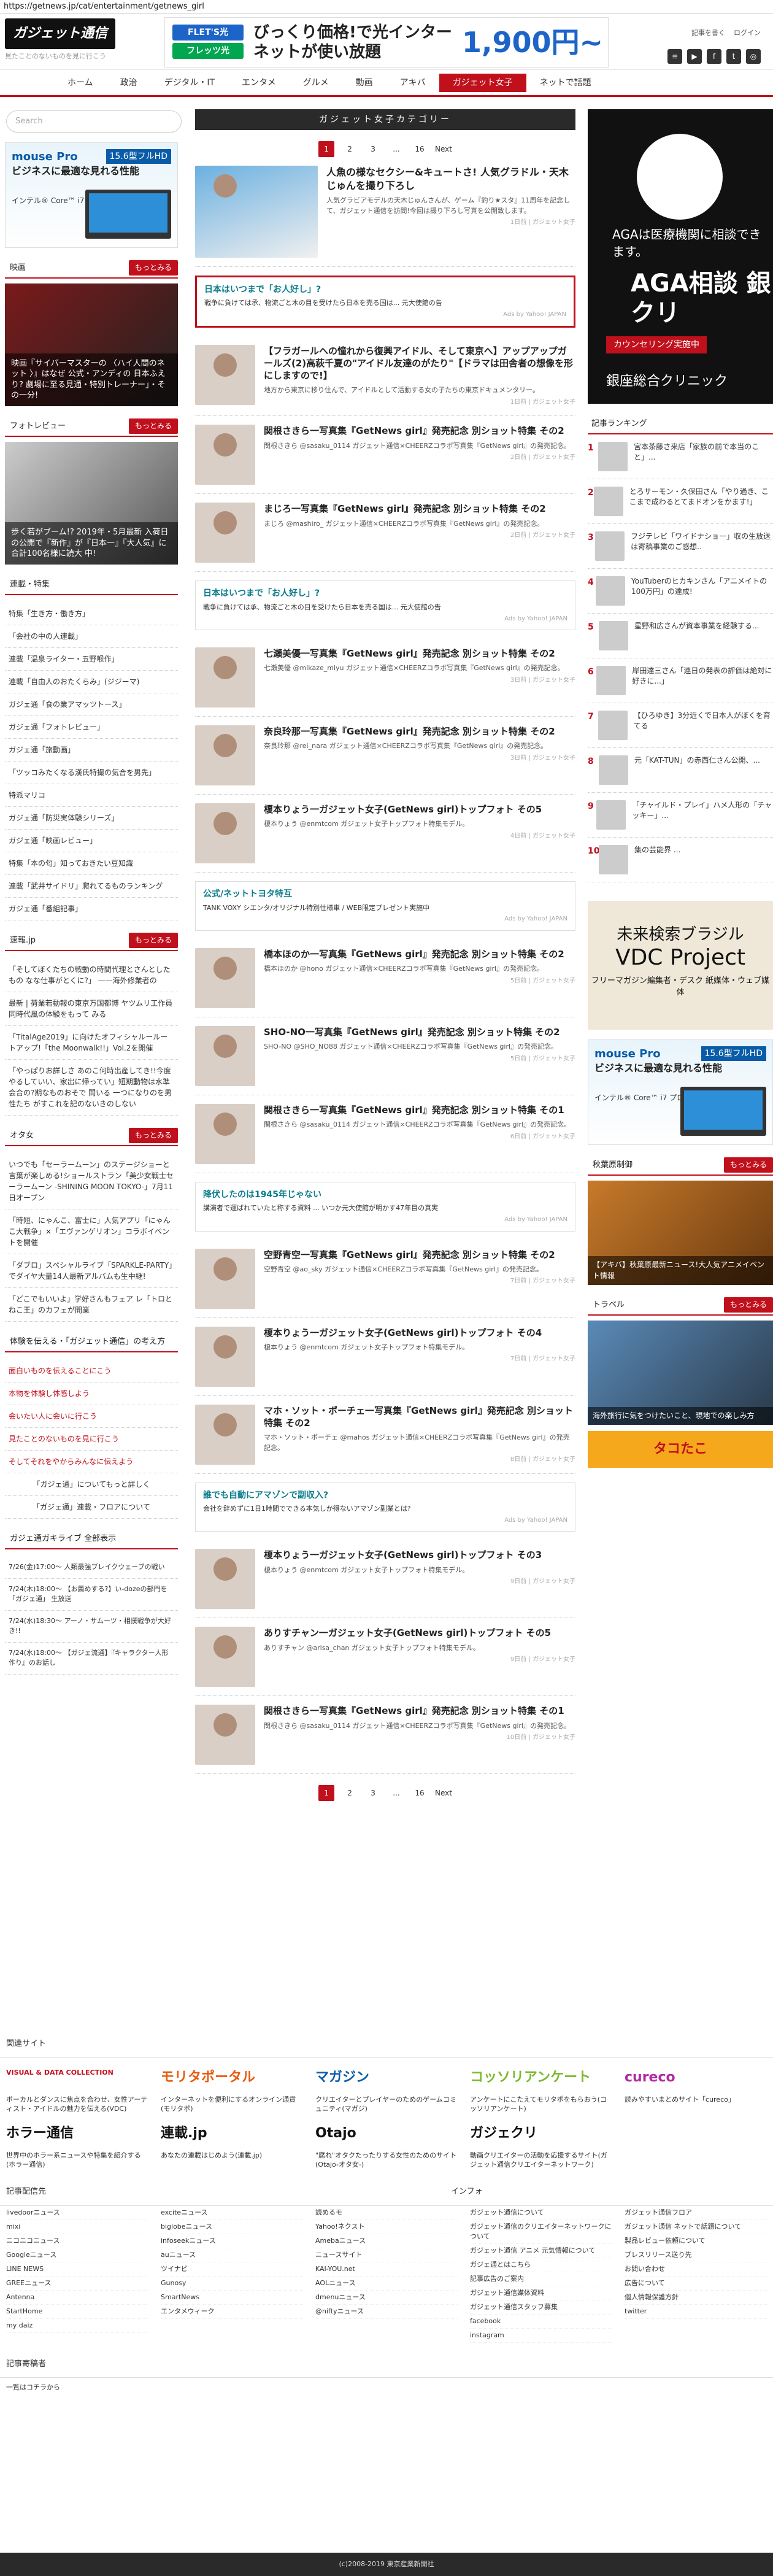 Image resolution: width=773 pixels, height=2576 pixels. What do you see at coordinates (350, 1793) in the screenshot?
I see `page-2: 2` at bounding box center [350, 1793].